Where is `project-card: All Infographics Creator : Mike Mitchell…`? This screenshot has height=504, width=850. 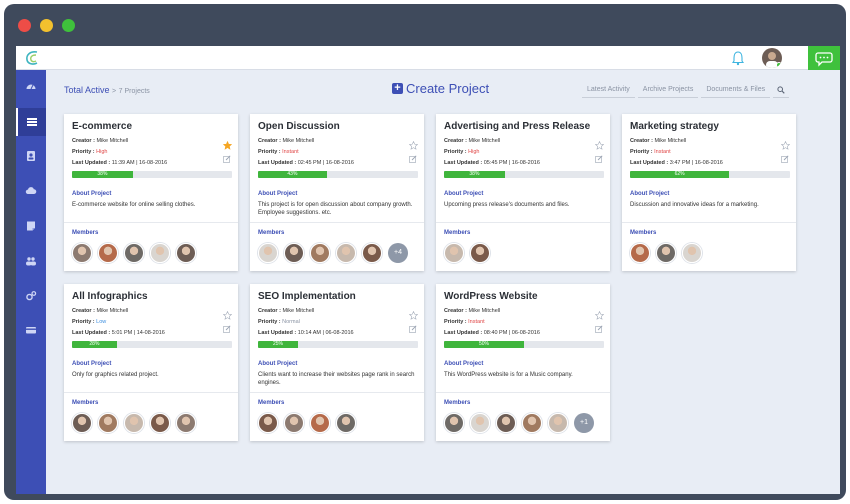 project-card: All Infographics Creator : Mike Mitchell… is located at coordinates (151, 362).